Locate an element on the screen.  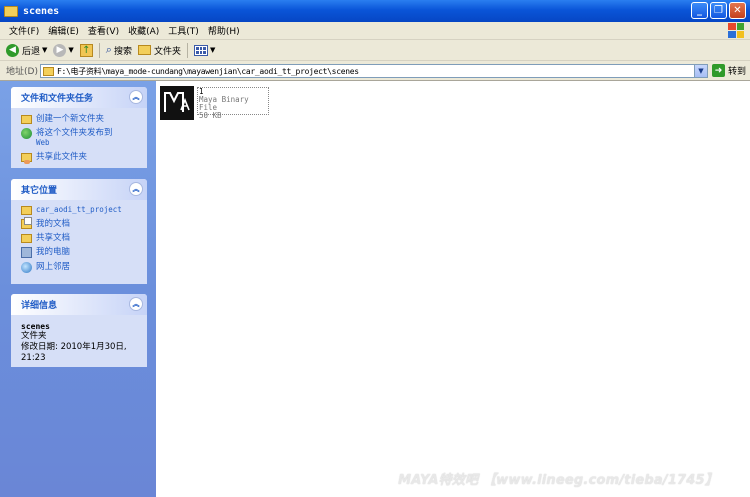
forward-button: ▶ ▼ is located at coordinates (63, 50).